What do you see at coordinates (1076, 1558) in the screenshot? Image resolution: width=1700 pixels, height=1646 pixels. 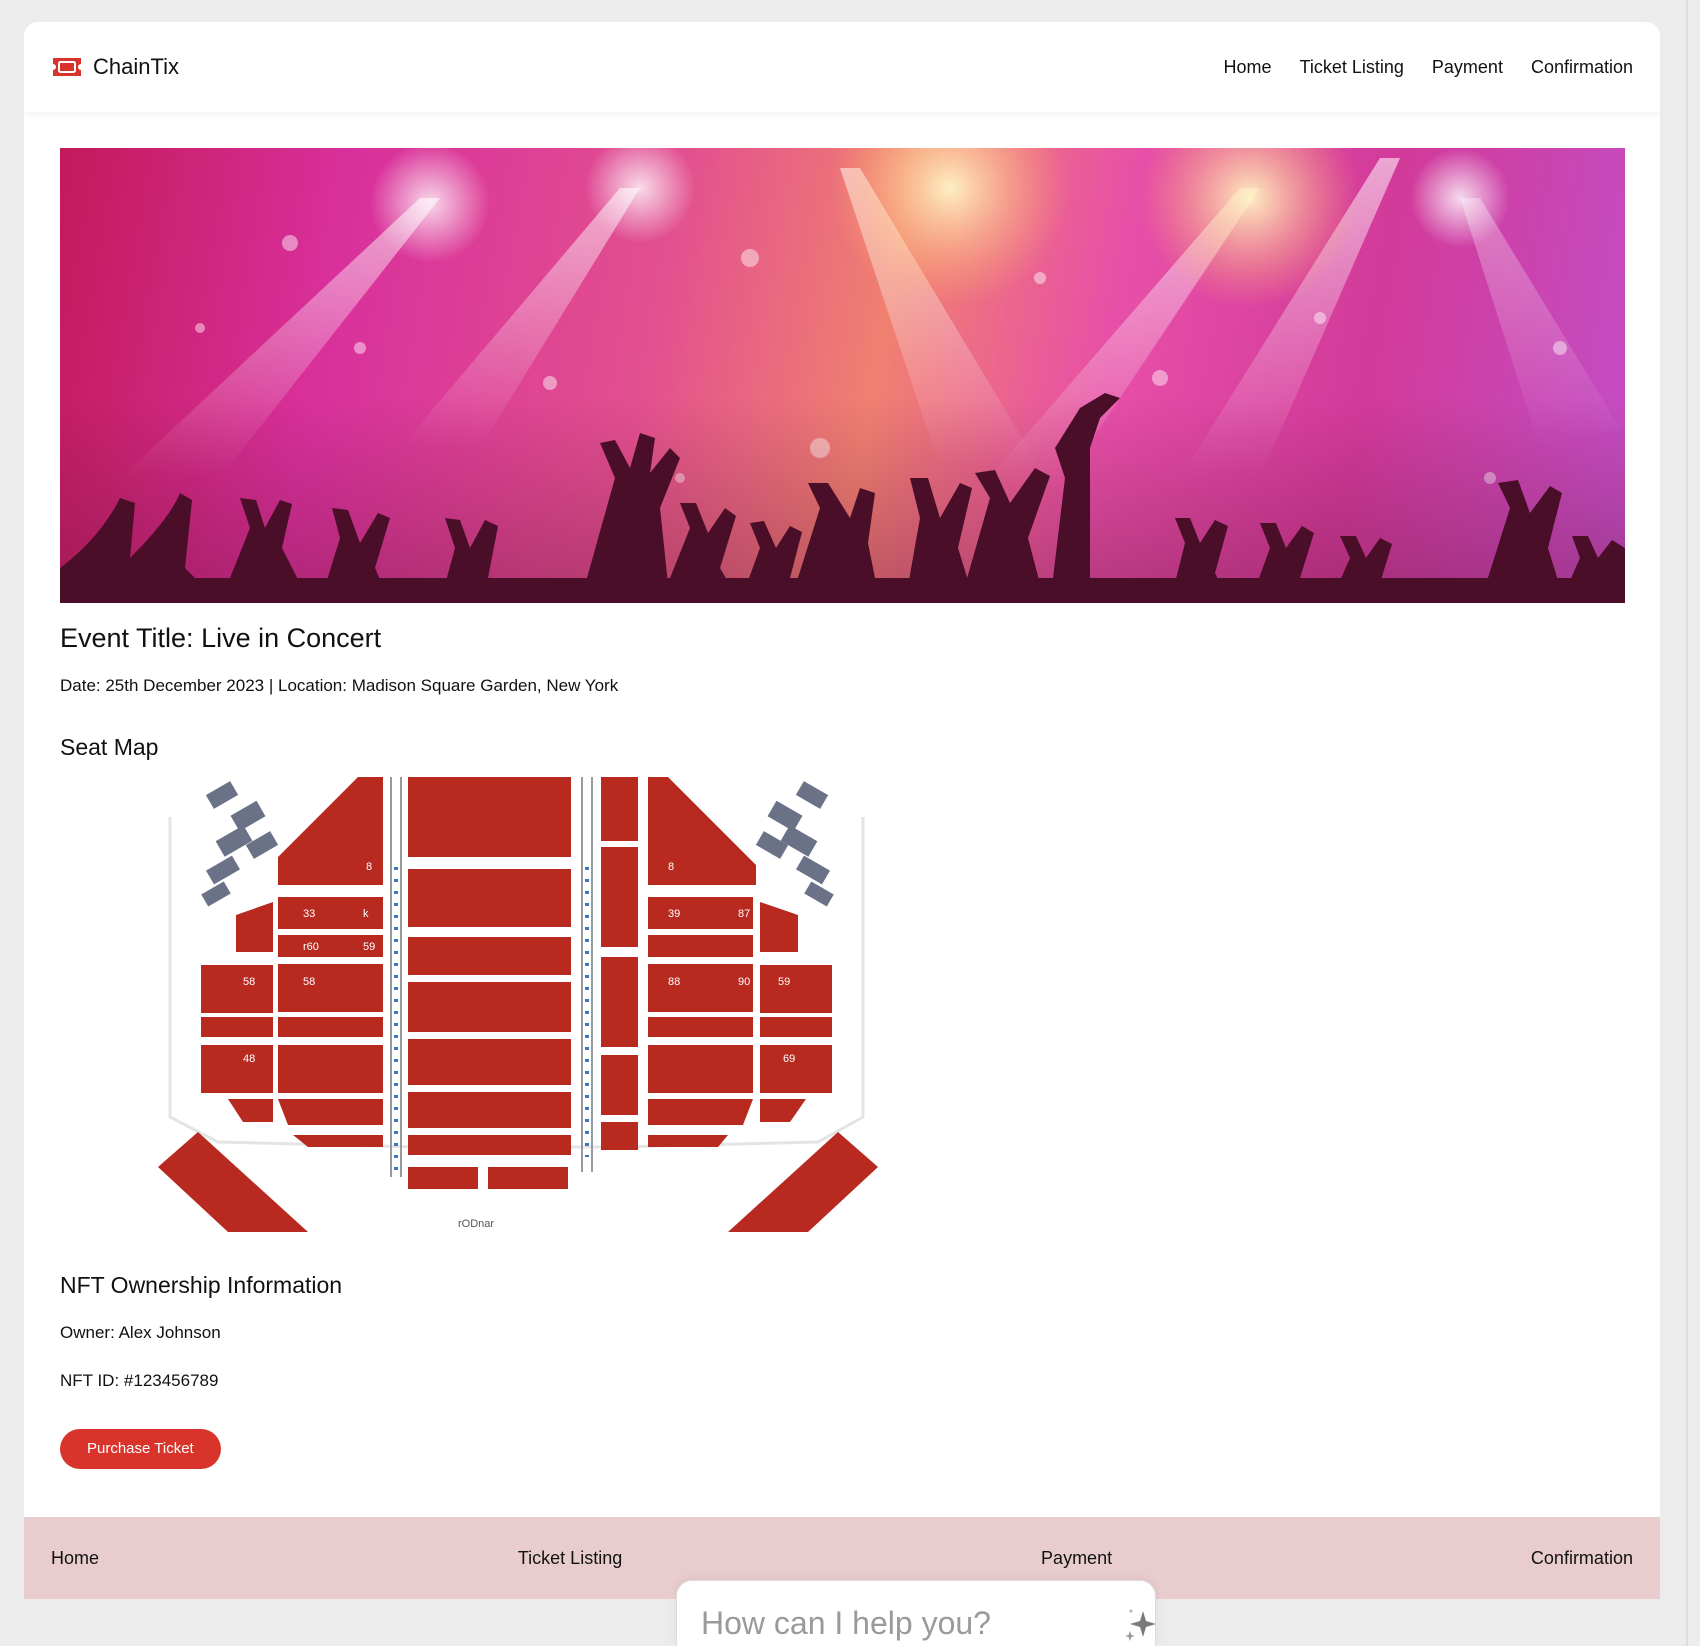 I see `footer-payment: Payment` at bounding box center [1076, 1558].